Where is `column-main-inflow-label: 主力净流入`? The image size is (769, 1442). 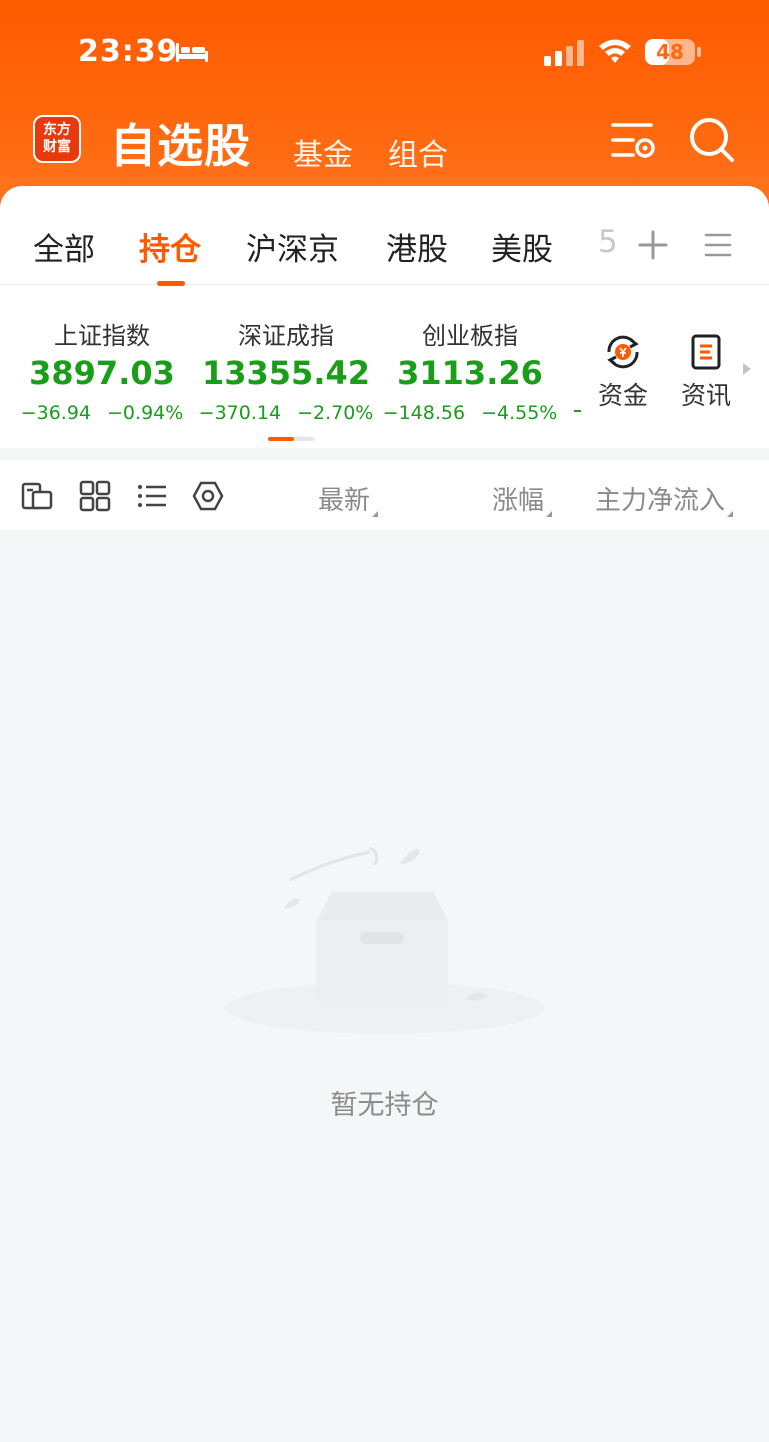 column-main-inflow-label: 主力净流入 is located at coordinates (660, 501).